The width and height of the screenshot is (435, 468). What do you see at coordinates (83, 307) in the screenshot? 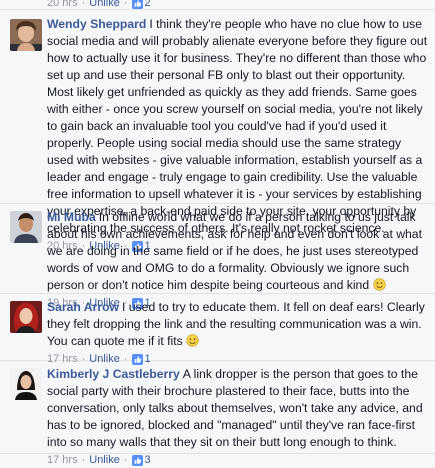
I see `comment-author: Sarah Arrow` at bounding box center [83, 307].